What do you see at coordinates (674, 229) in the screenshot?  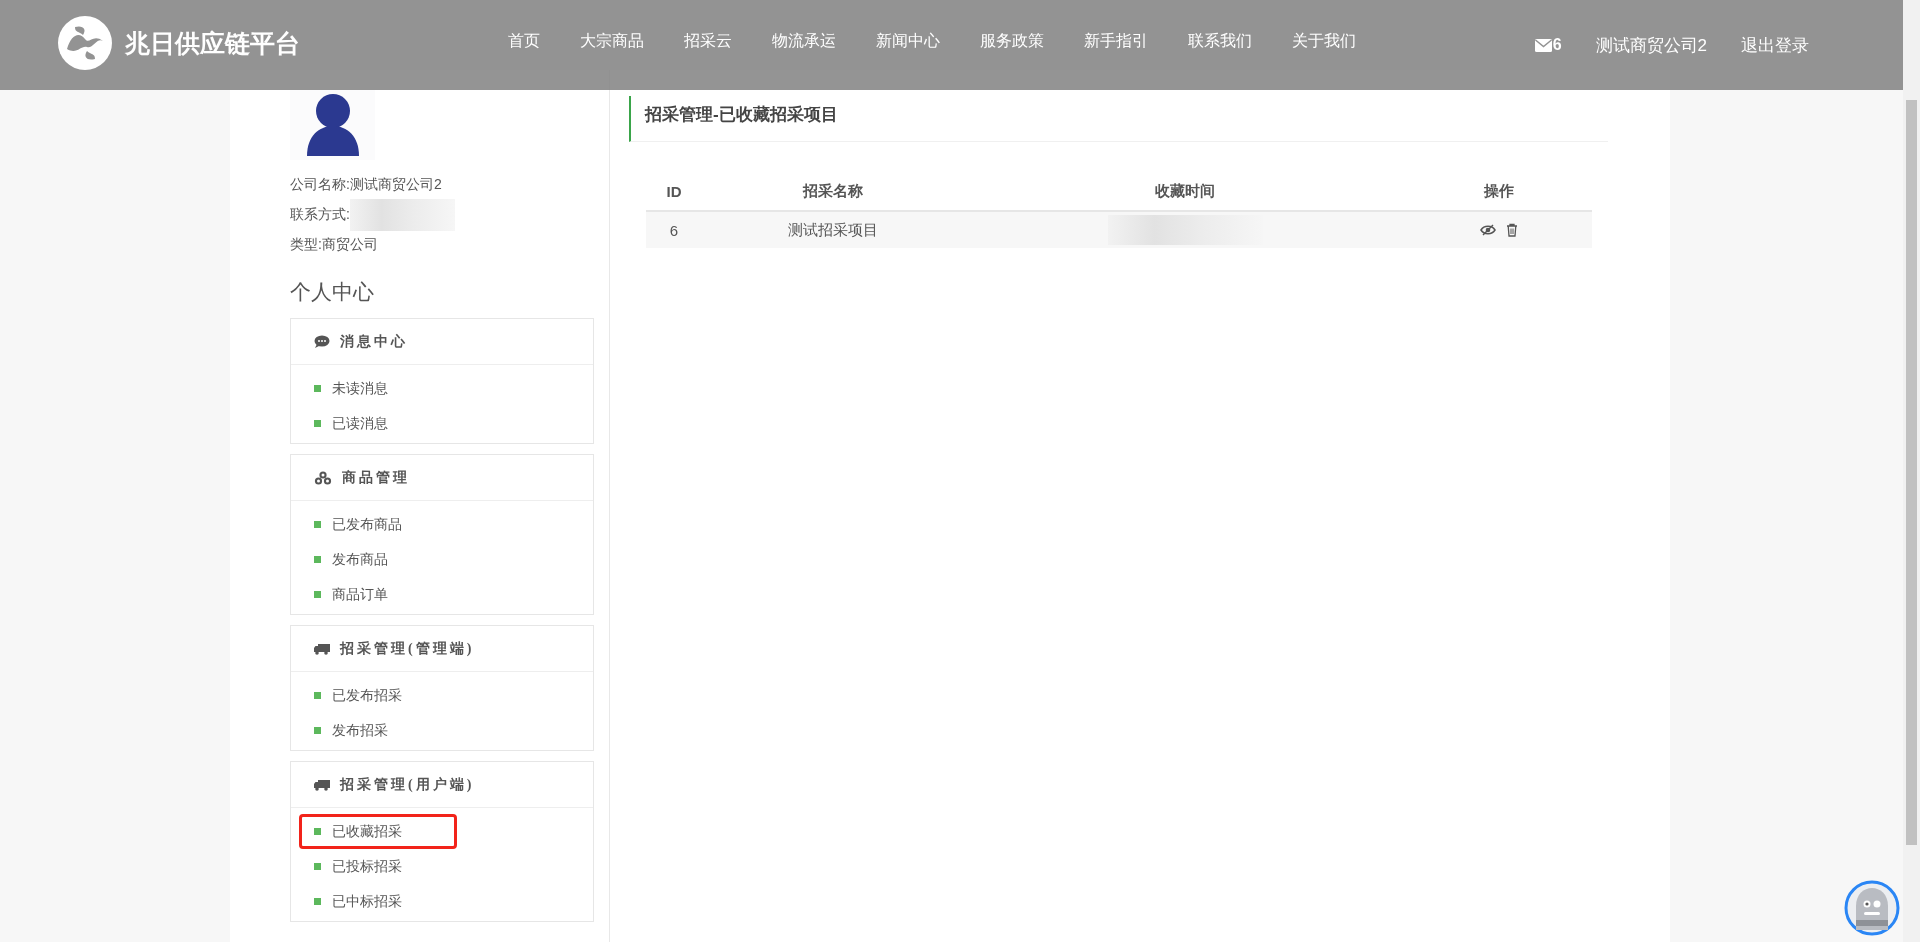 I see `table-cell: 6` at bounding box center [674, 229].